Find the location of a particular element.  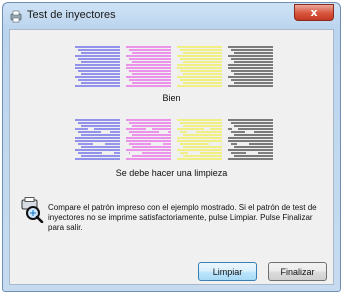

clean-button: Limpiar is located at coordinates (227, 271).